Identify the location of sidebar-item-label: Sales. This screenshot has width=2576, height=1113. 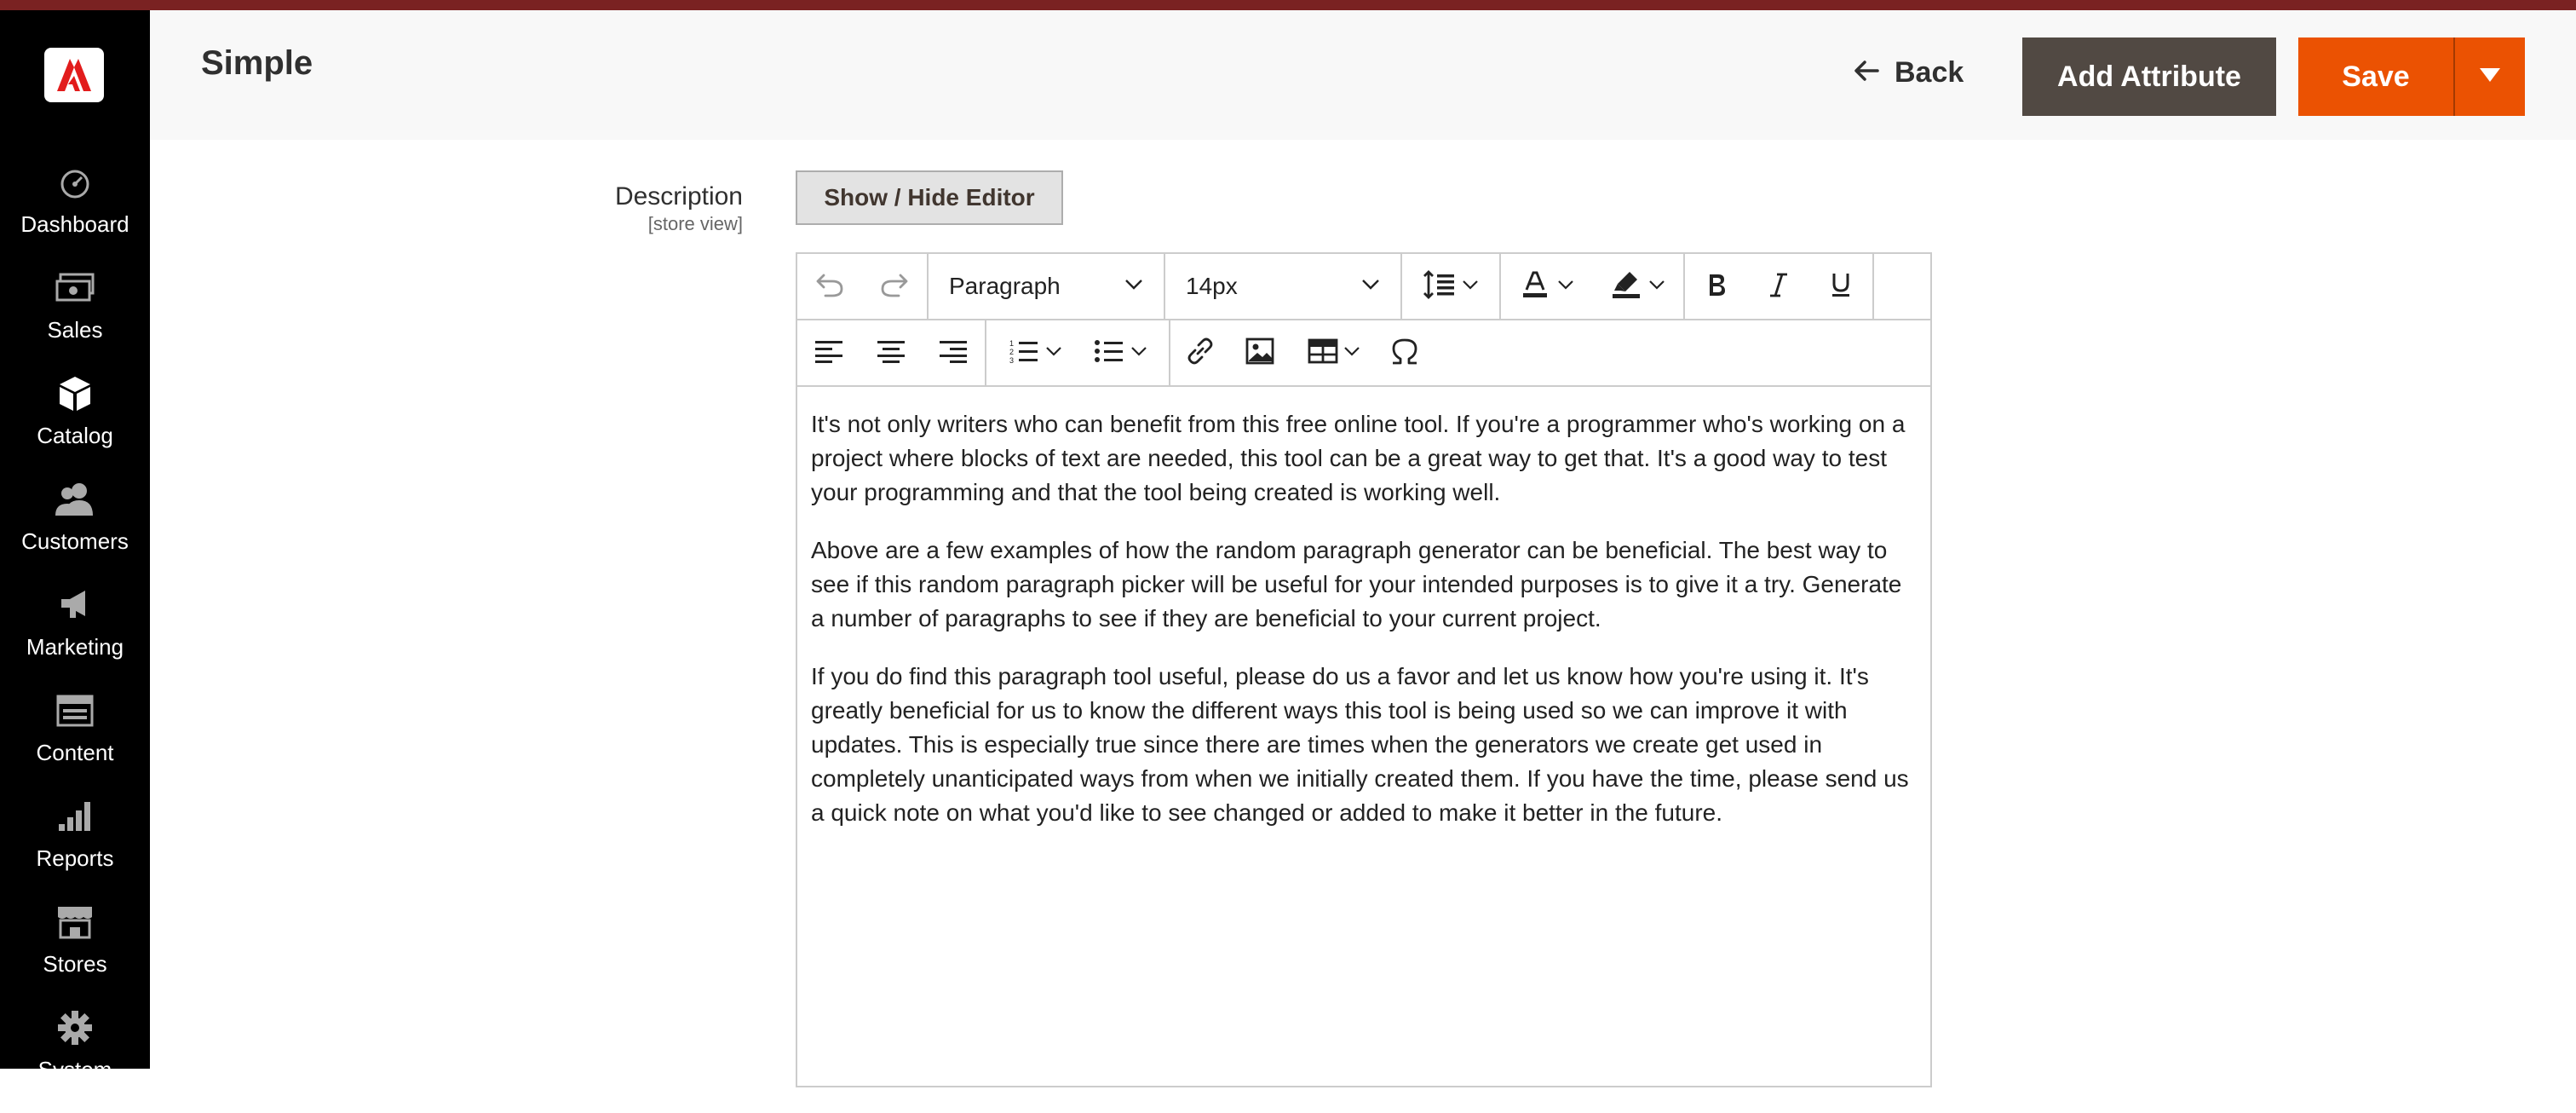
(75, 330).